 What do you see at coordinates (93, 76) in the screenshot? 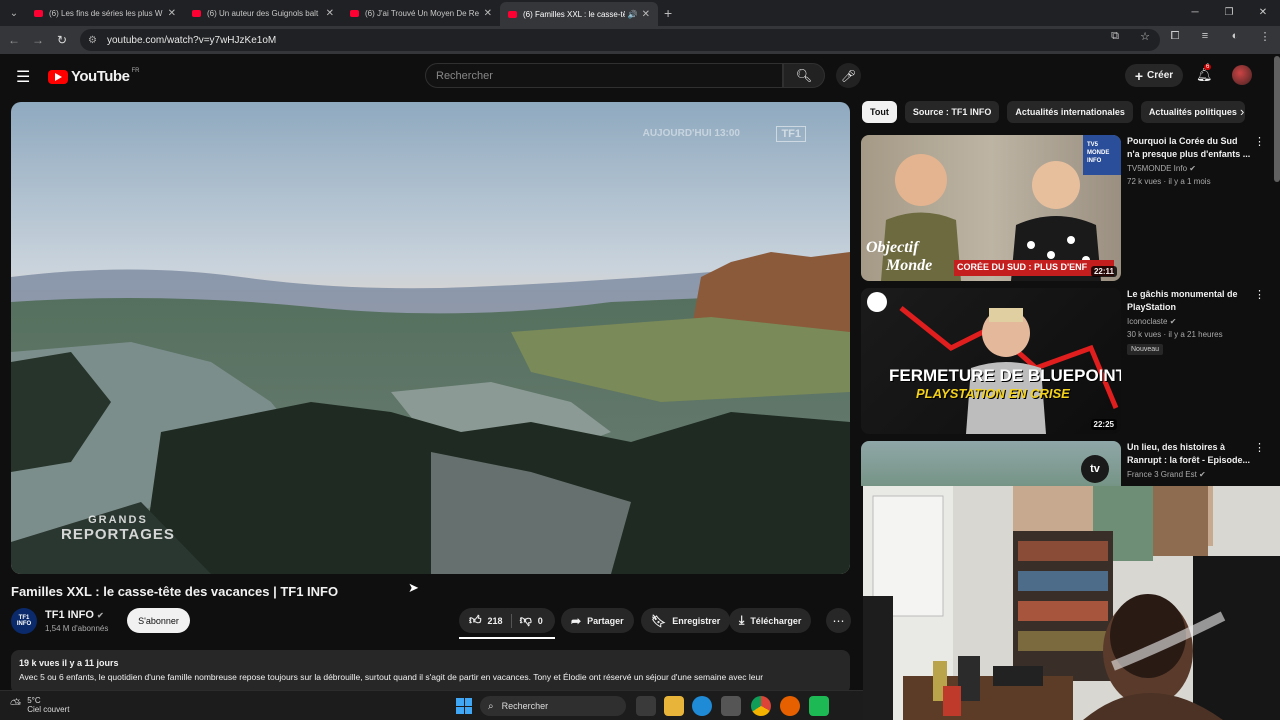
I see `youtube-logo: YouTube FR` at bounding box center [93, 76].